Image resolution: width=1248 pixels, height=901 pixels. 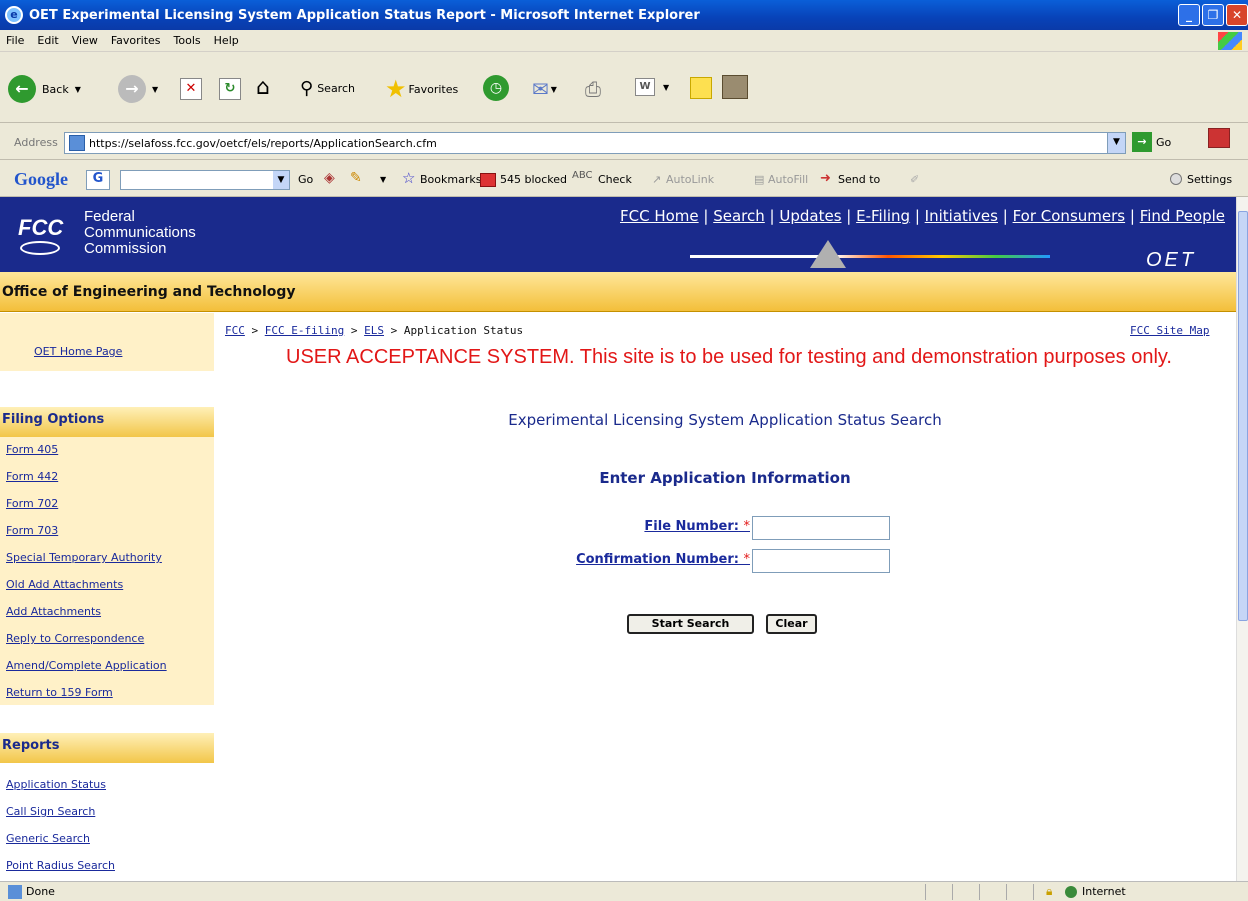 I want to click on discuss-icon, so click(x=701, y=88).